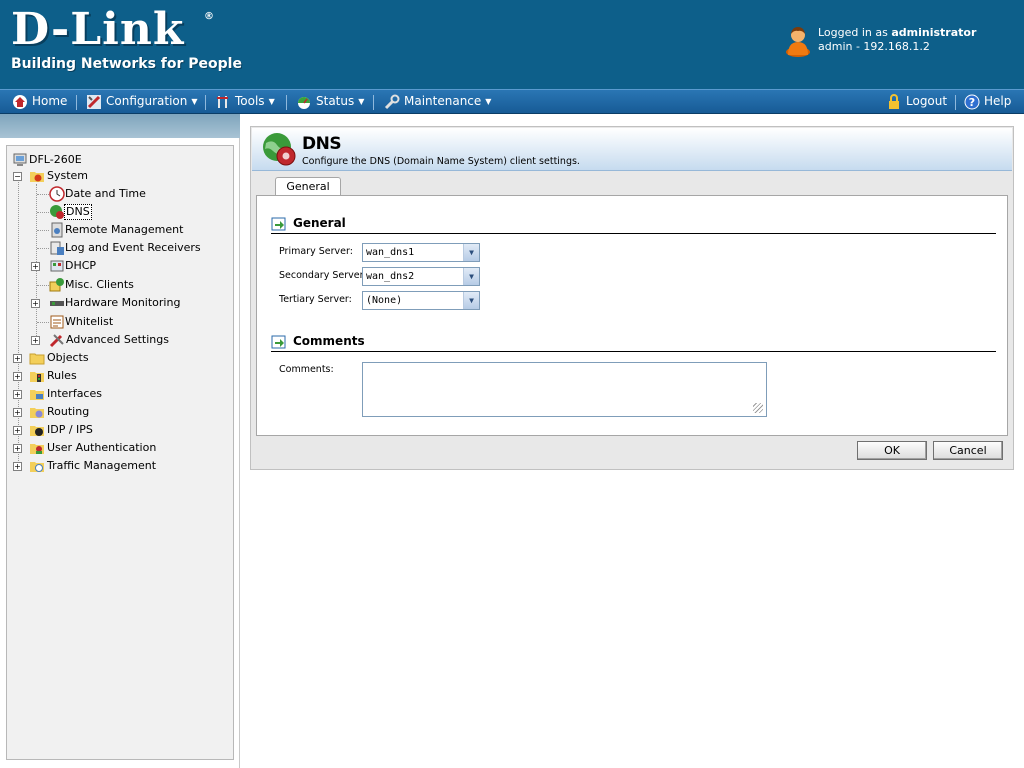 The width and height of the screenshot is (1024, 768). I want to click on tree-label-dhcp: DHCP, so click(81, 265).